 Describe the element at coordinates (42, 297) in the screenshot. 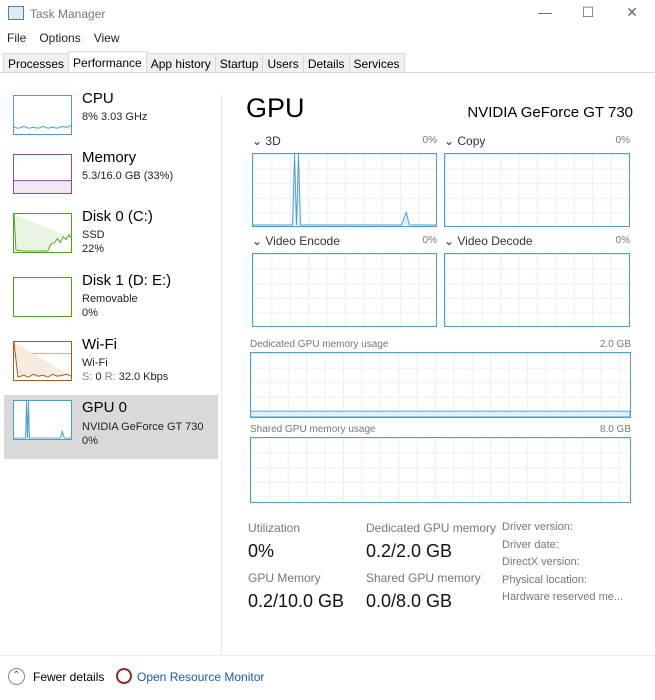

I see `disk1-thumbnail-graph` at that location.